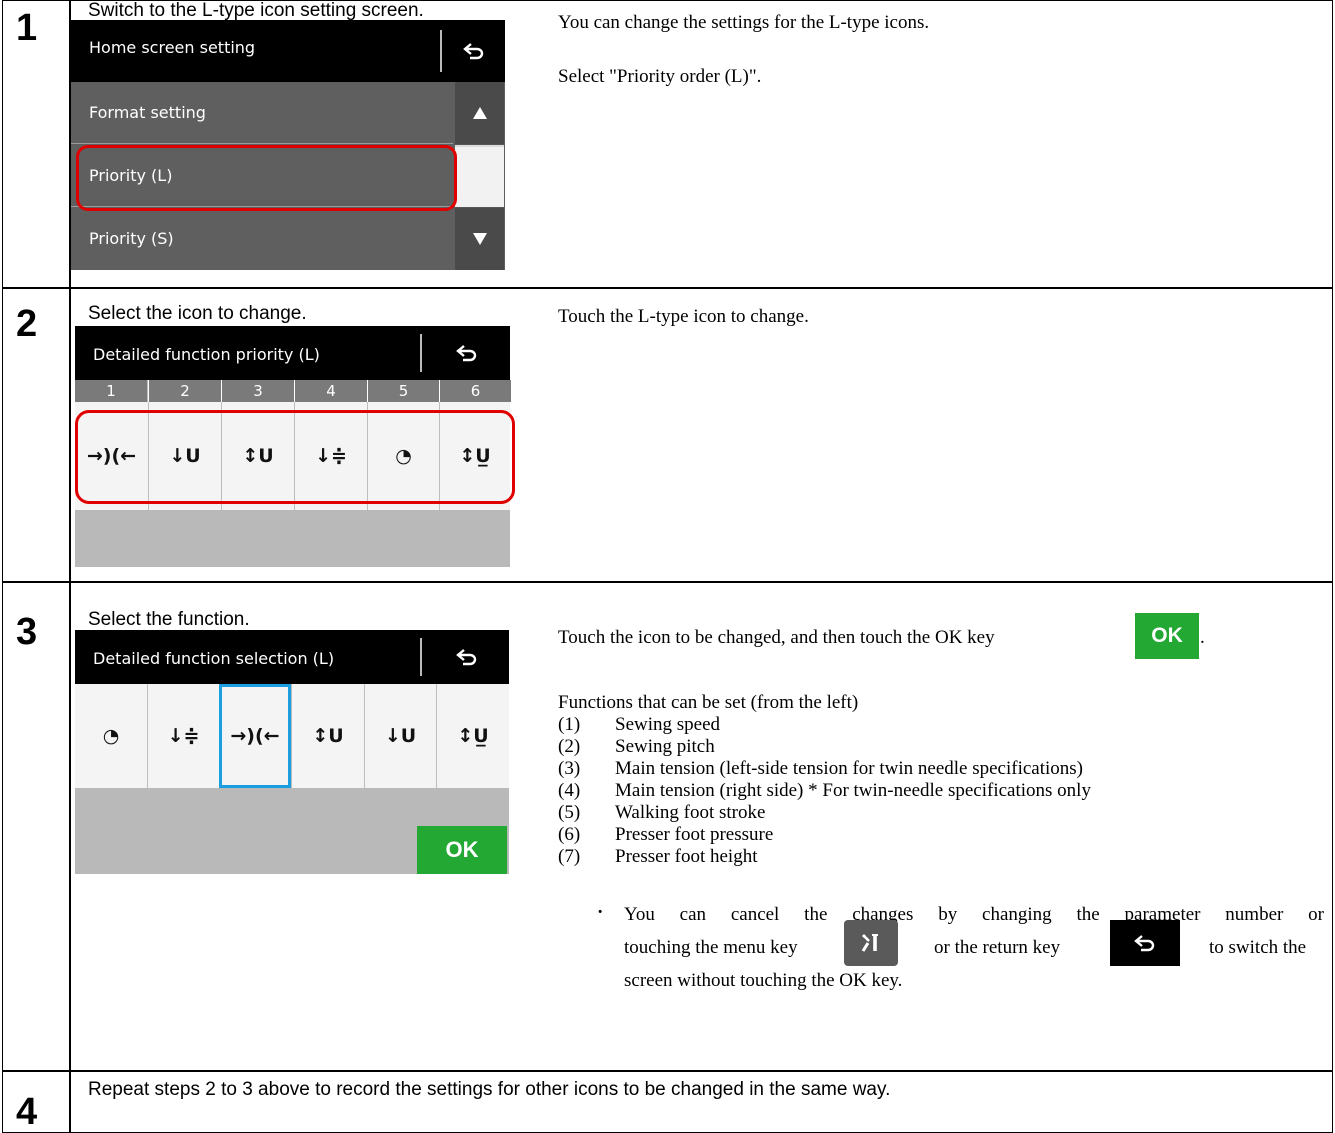  What do you see at coordinates (569, 856) in the screenshot?
I see `function-number: (7)` at bounding box center [569, 856].